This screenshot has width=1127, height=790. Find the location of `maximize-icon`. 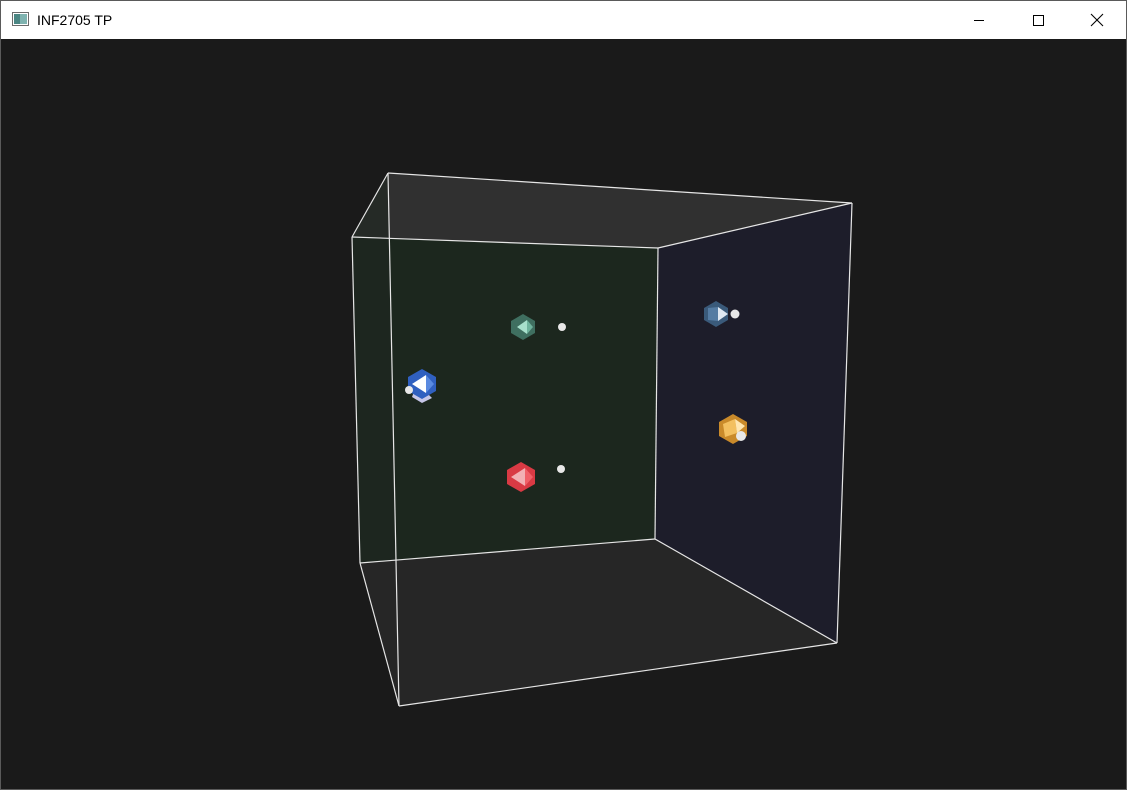

maximize-icon is located at coordinates (1038, 20).